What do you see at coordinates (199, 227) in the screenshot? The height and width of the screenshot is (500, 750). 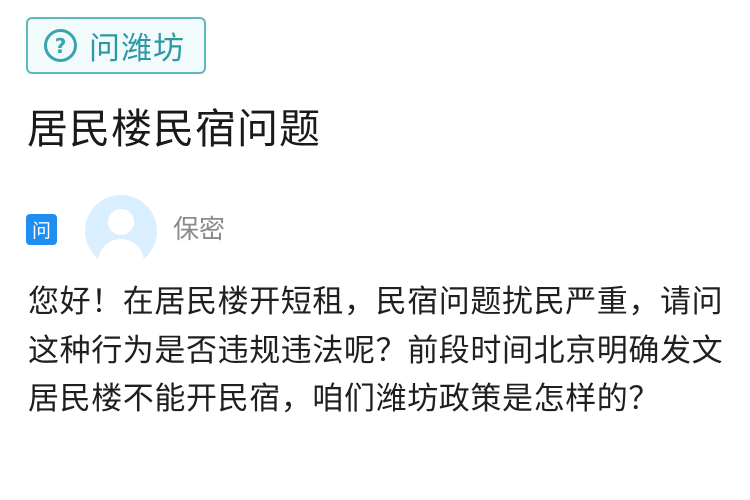 I see `author-name: 保密` at bounding box center [199, 227].